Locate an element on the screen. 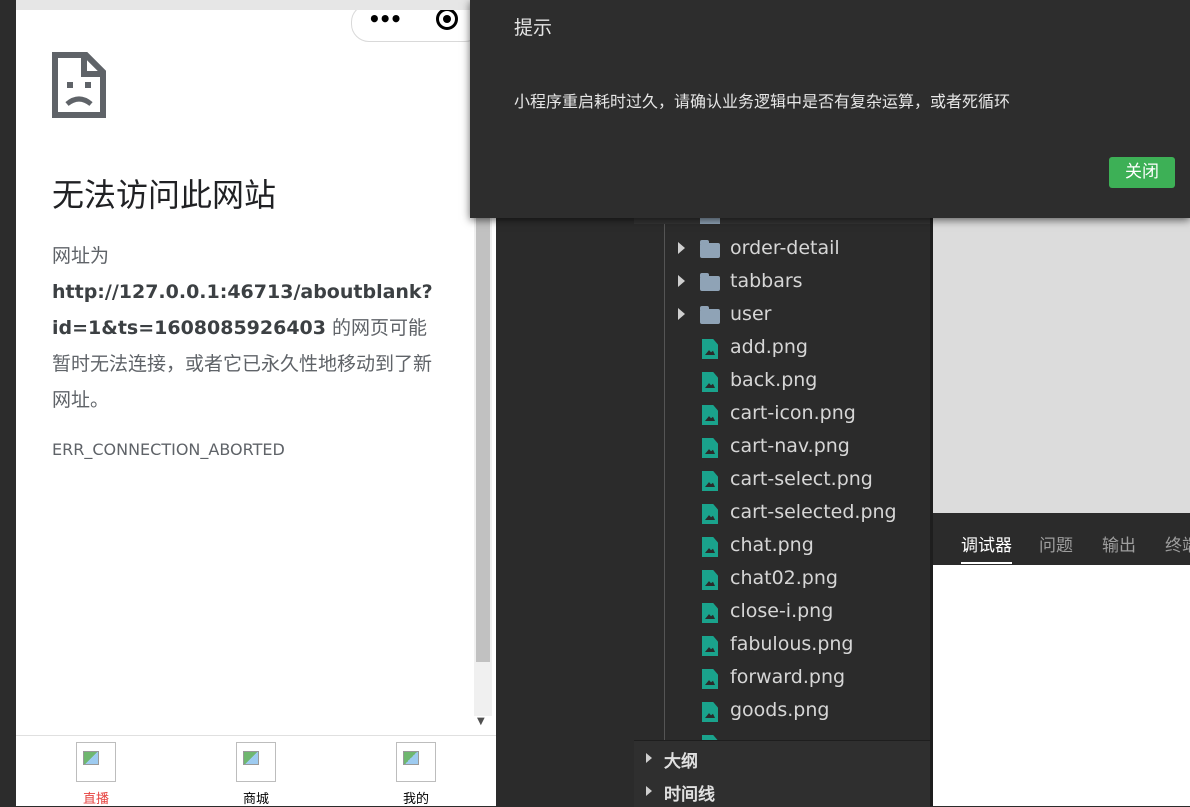 The height and width of the screenshot is (807, 1190). tree-file: cart-icon.png is located at coordinates (782, 415).